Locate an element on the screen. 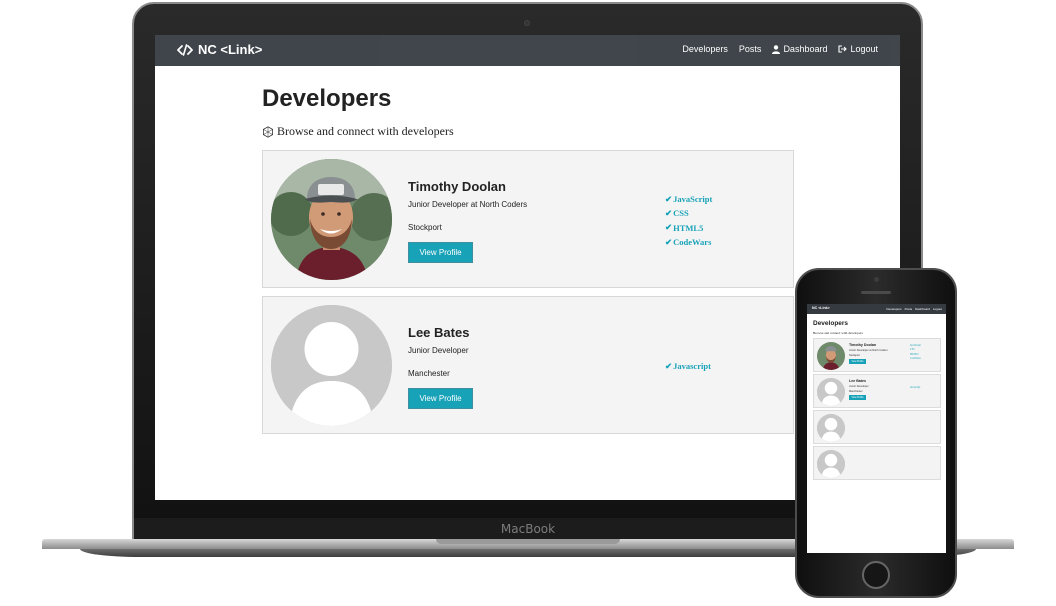  lead-text: Browse and connect with developers is located at coordinates (365, 131).